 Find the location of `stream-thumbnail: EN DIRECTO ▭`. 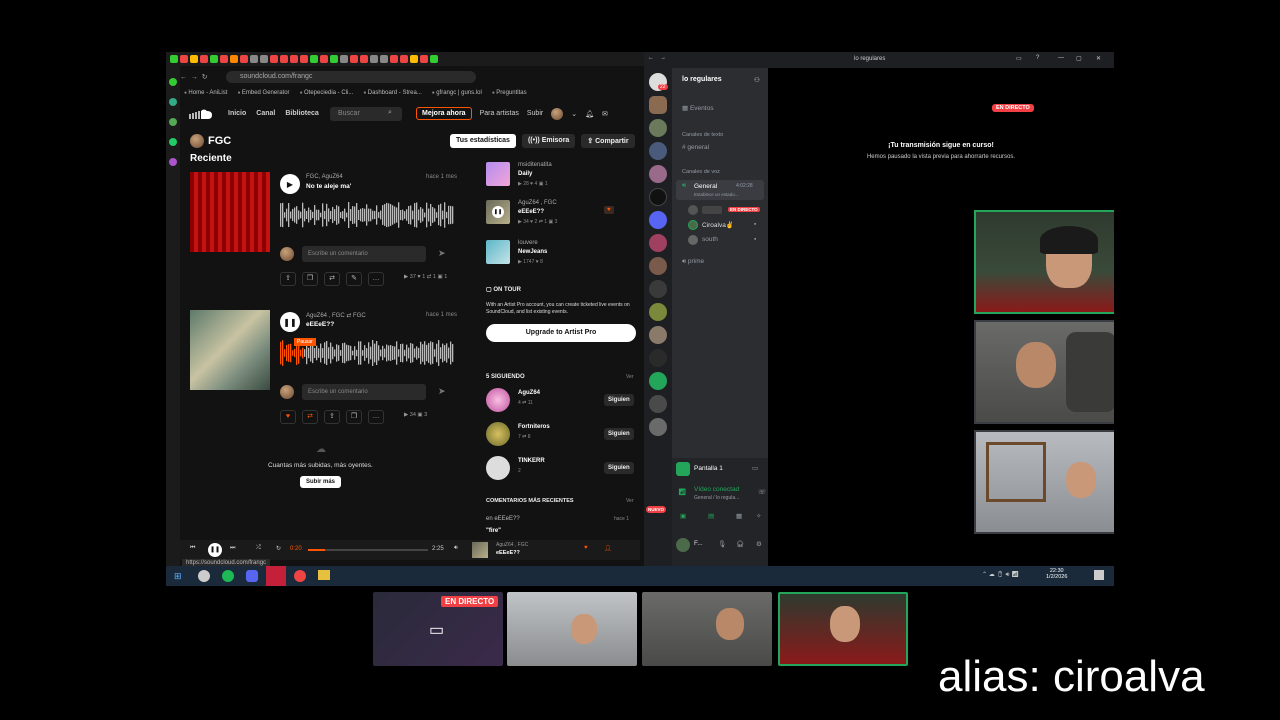

stream-thumbnail: EN DIRECTO ▭ is located at coordinates (438, 629).